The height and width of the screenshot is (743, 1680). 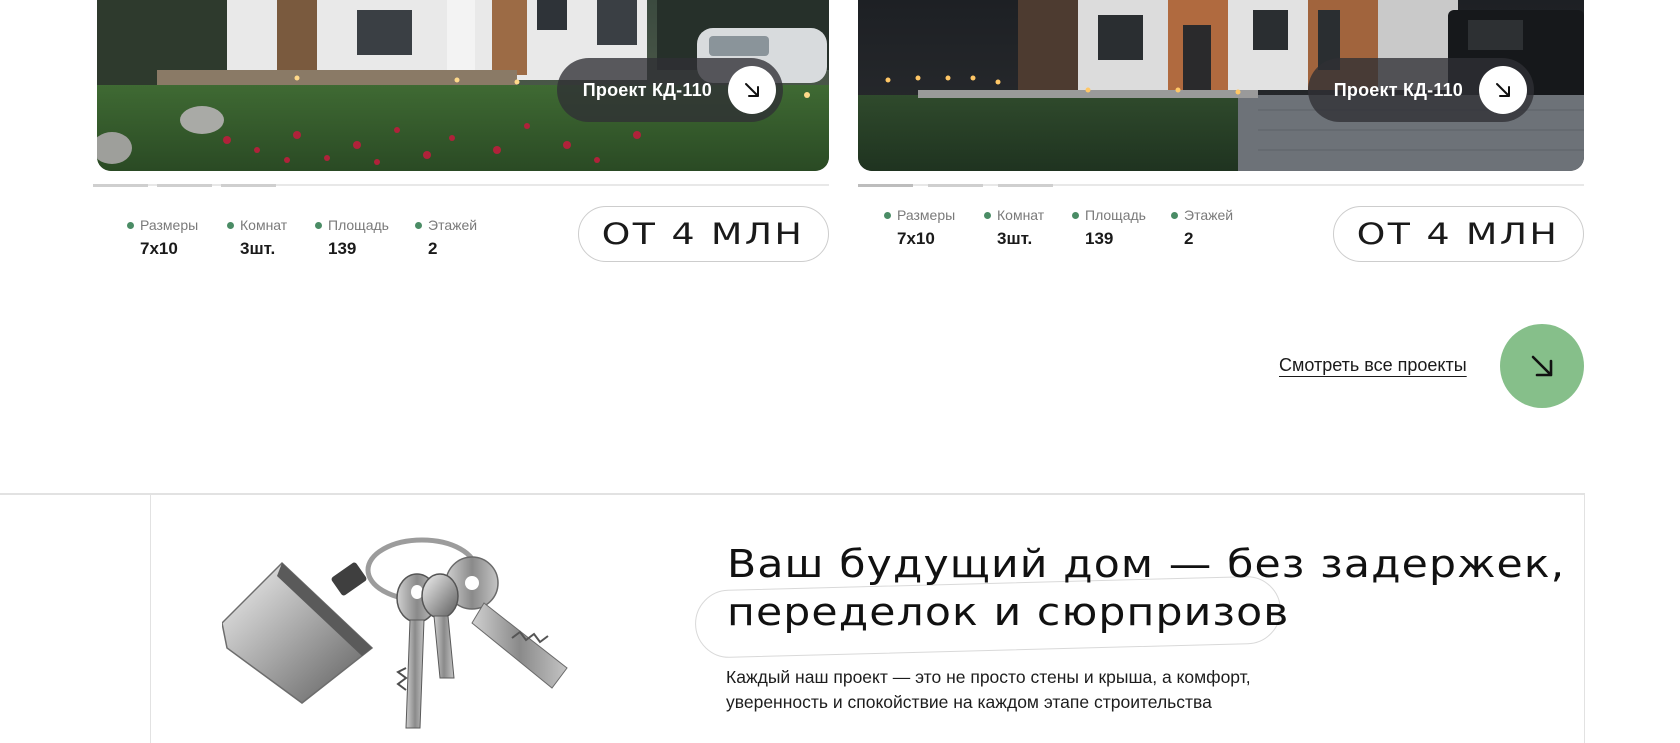 What do you see at coordinates (395, 633) in the screenshot?
I see `house-keys-illustration` at bounding box center [395, 633].